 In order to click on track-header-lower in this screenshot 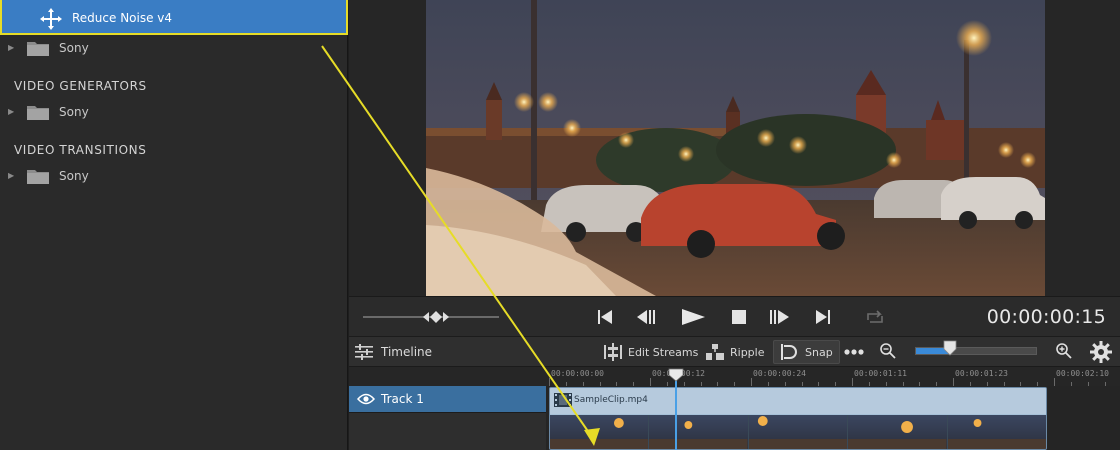, I will do `click(447, 431)`.